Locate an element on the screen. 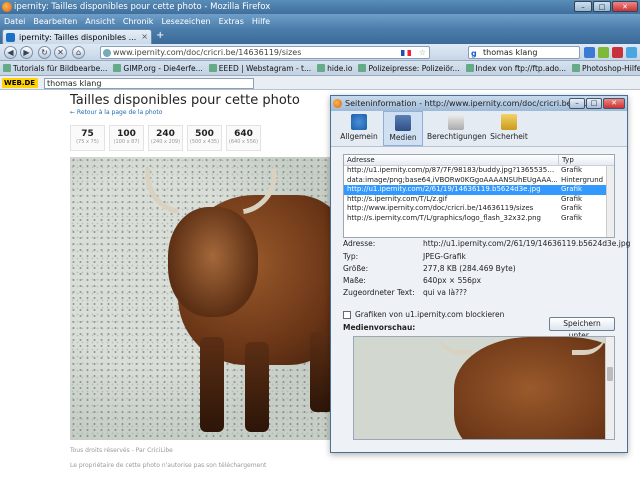 This screenshot has height=478, width=640. dialog-minimize-button: – is located at coordinates (577, 103).